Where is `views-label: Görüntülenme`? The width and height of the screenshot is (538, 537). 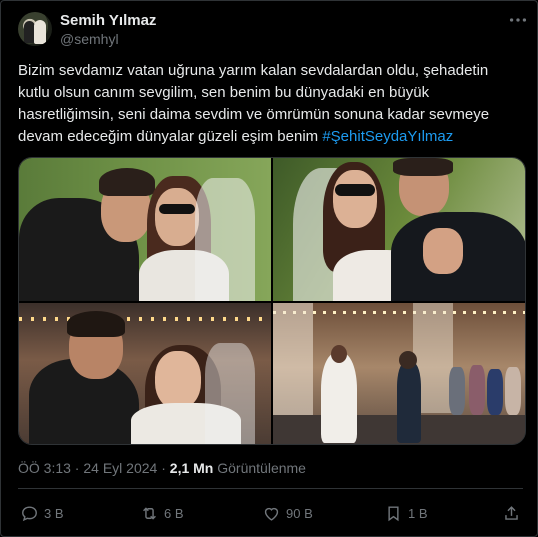 views-label: Görüntülenme is located at coordinates (261, 468).